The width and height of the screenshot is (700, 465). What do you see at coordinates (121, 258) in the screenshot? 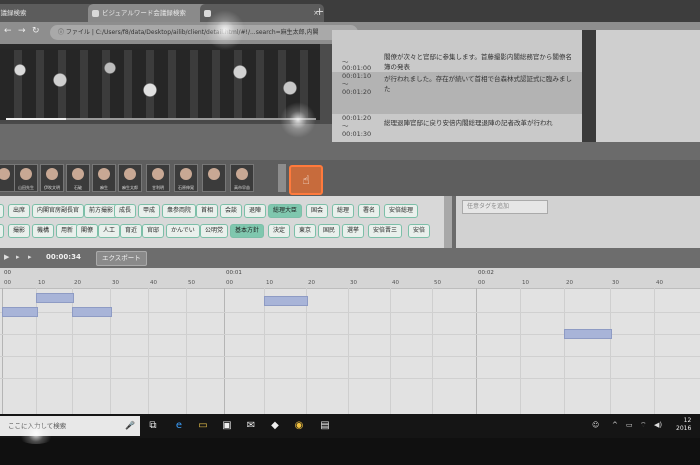
I see `export-button: エクスポート` at bounding box center [121, 258].